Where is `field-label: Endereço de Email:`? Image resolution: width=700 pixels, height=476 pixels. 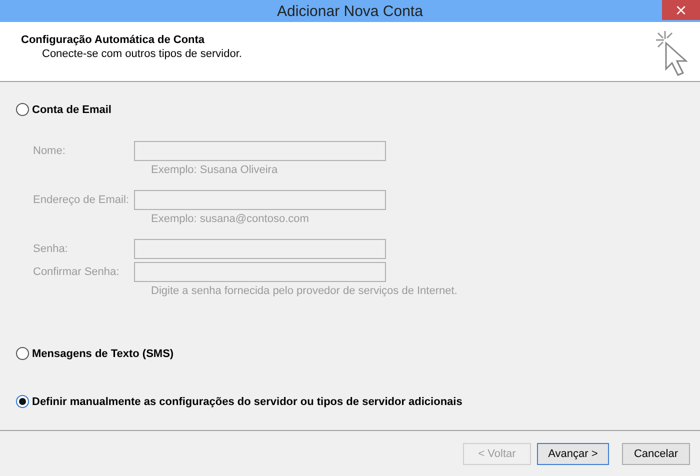
field-label: Endereço de Email: is located at coordinates (81, 200).